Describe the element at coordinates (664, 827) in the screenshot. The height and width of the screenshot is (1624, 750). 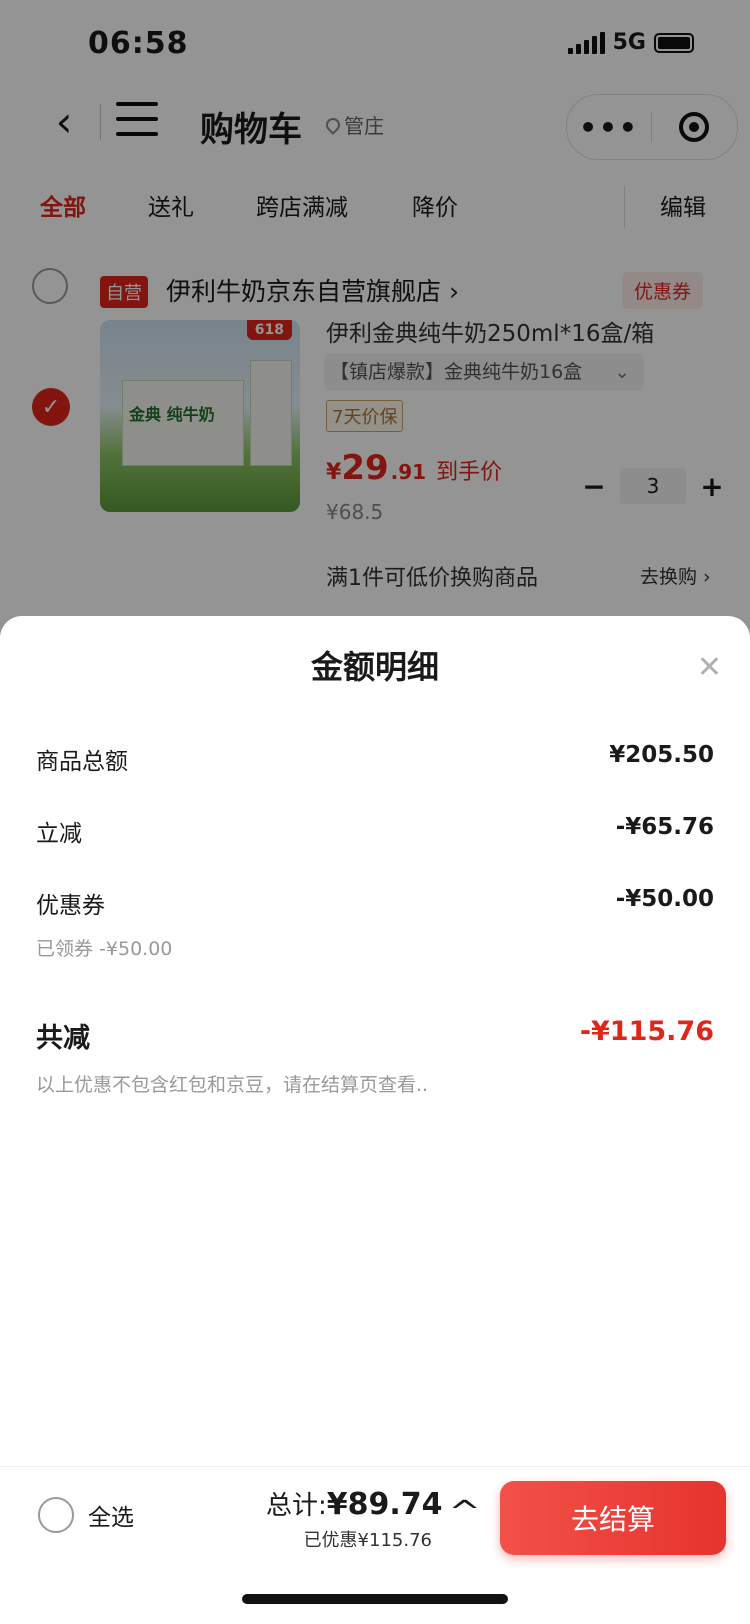
I see `row-amount: -¥65.76` at that location.